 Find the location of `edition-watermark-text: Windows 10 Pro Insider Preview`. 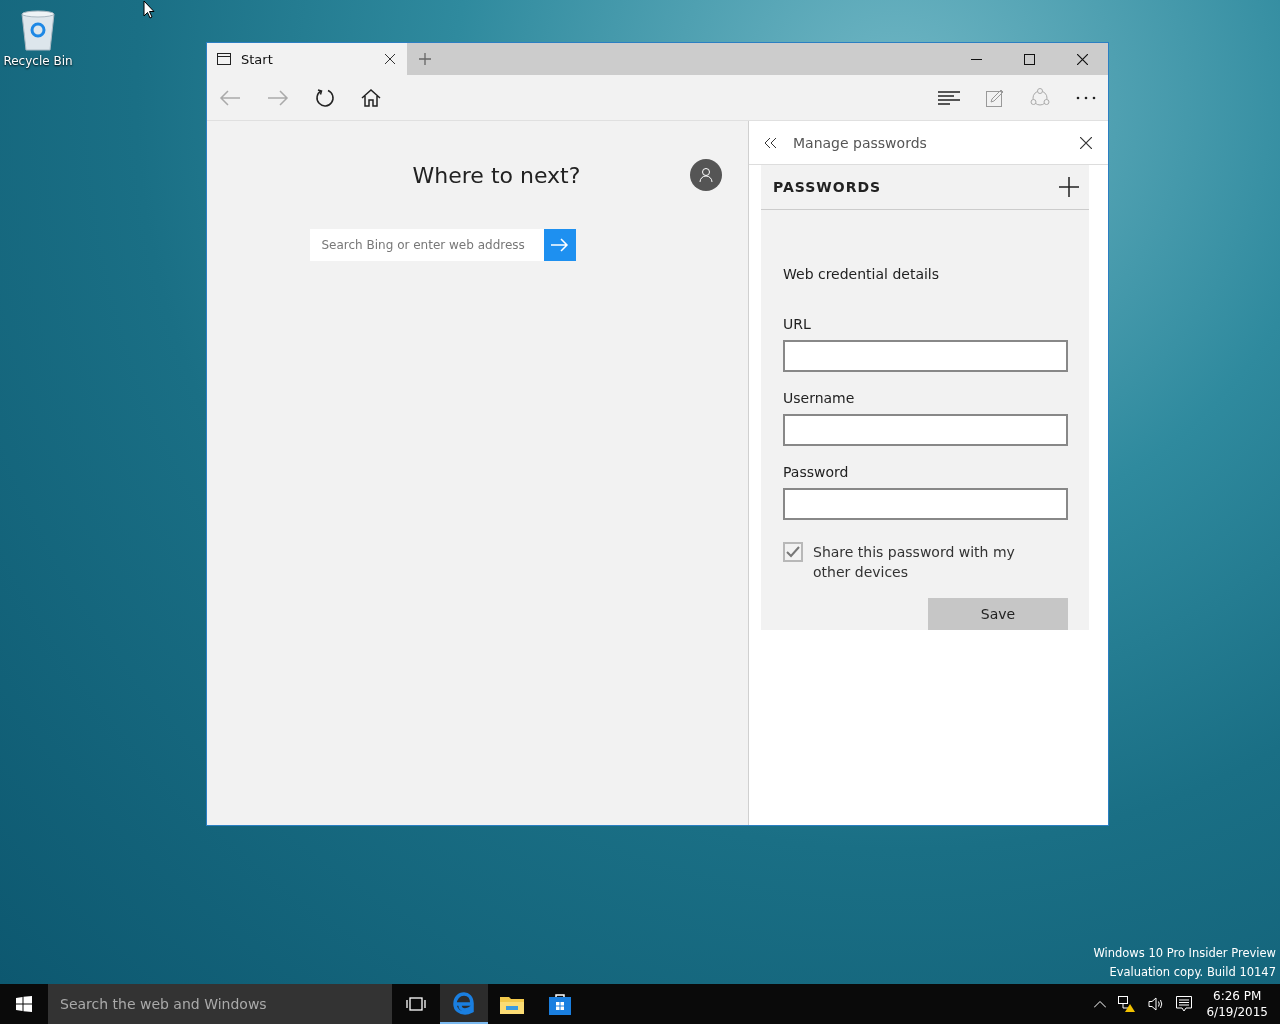

edition-watermark-text: Windows 10 Pro Insider Preview is located at coordinates (1184, 953).